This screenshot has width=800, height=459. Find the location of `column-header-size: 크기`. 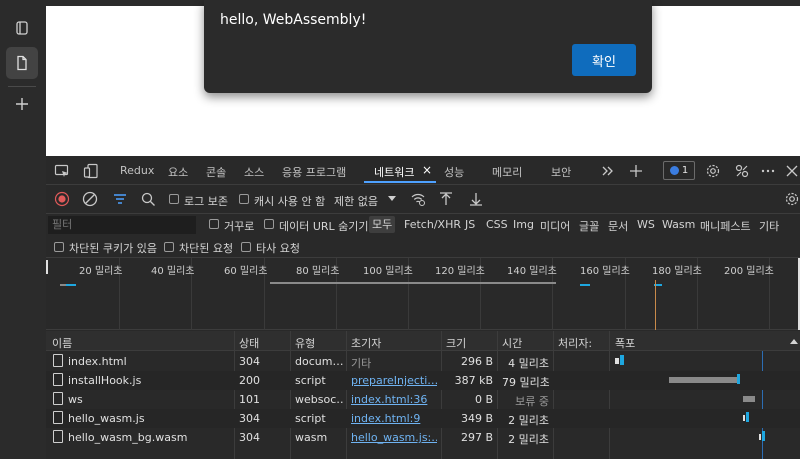

column-header-size: 크기 is located at coordinates (456, 343).